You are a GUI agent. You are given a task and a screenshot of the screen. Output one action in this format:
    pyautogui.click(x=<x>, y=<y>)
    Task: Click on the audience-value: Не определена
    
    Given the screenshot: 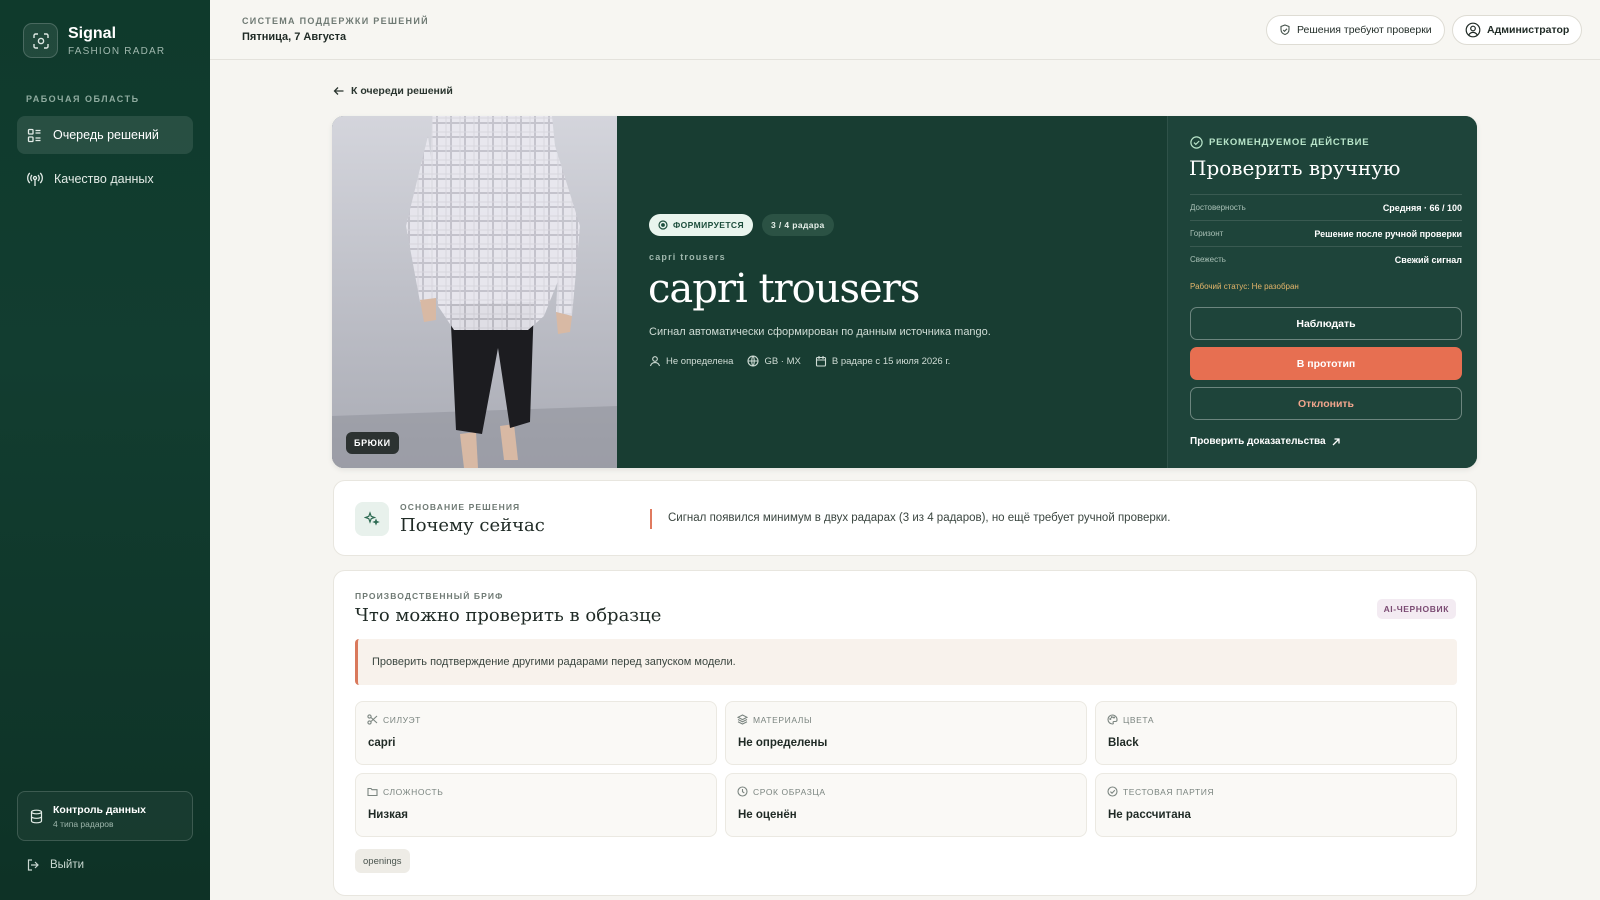 What is the action you would take?
    pyautogui.click(x=700, y=361)
    